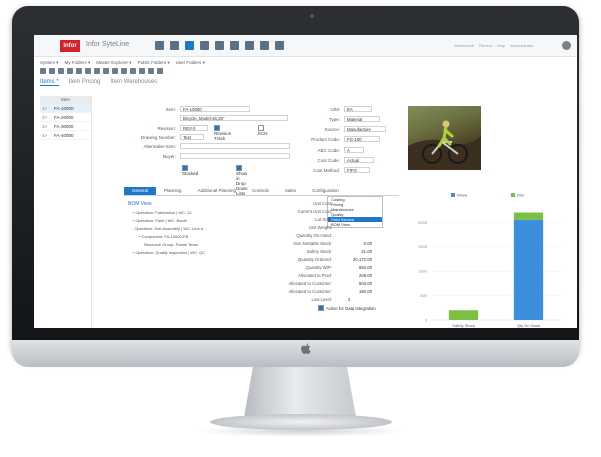 The width and height of the screenshot is (601, 457). Describe the element at coordinates (300, 392) in the screenshot. I see `monitor-stand-neck` at that location.